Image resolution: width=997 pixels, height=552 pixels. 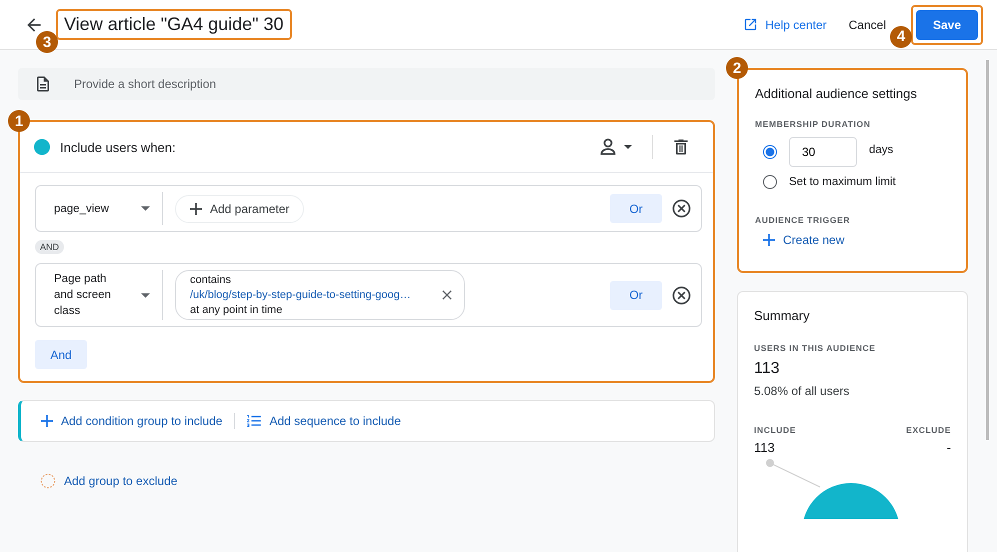 What do you see at coordinates (823, 152) in the screenshot?
I see `duration-field: 30` at bounding box center [823, 152].